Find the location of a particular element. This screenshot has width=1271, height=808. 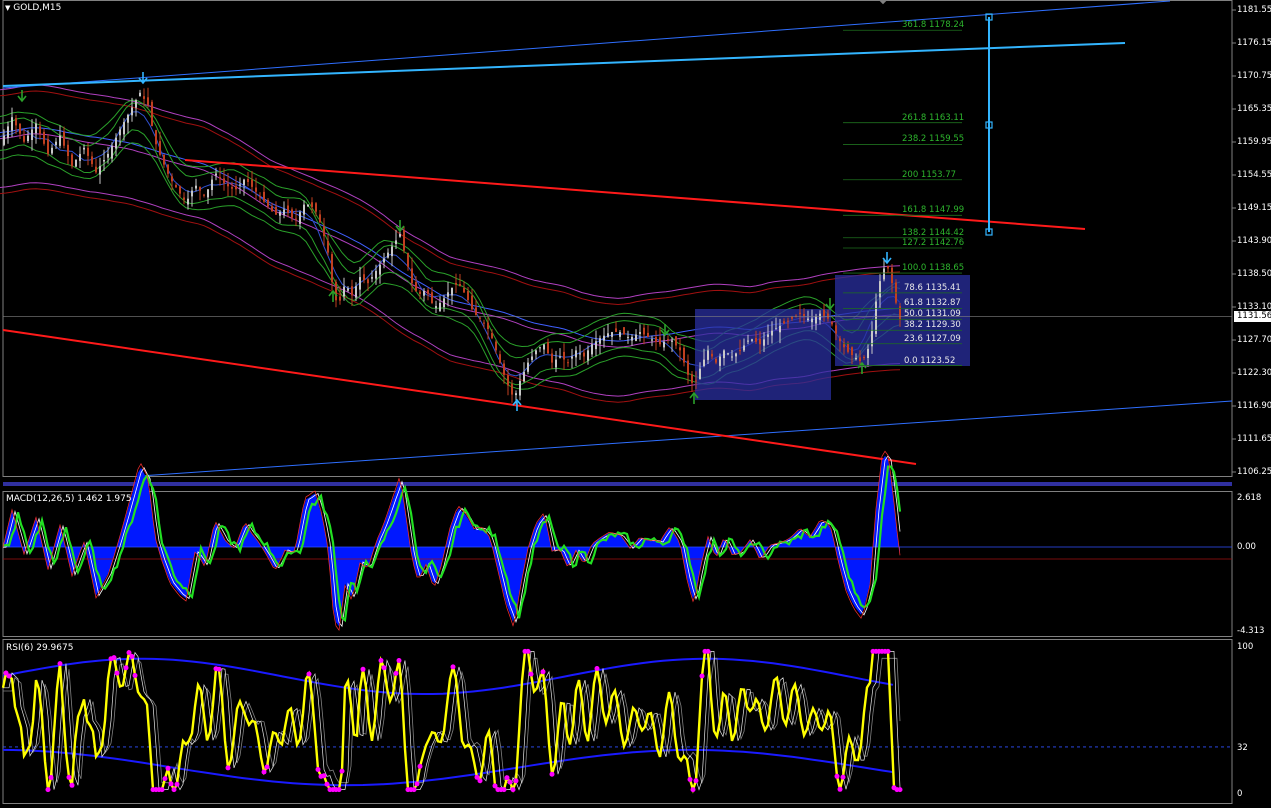

price-tick-label: 1111.65 is located at coordinates (1254, 439).